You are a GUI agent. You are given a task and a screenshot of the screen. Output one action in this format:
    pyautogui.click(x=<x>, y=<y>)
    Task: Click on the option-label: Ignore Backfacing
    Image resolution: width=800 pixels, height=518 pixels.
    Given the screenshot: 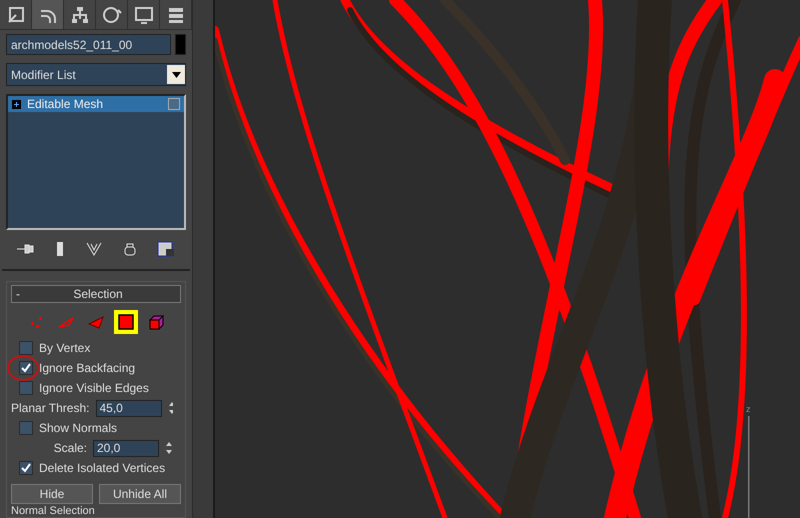 What is the action you would take?
    pyautogui.click(x=87, y=368)
    